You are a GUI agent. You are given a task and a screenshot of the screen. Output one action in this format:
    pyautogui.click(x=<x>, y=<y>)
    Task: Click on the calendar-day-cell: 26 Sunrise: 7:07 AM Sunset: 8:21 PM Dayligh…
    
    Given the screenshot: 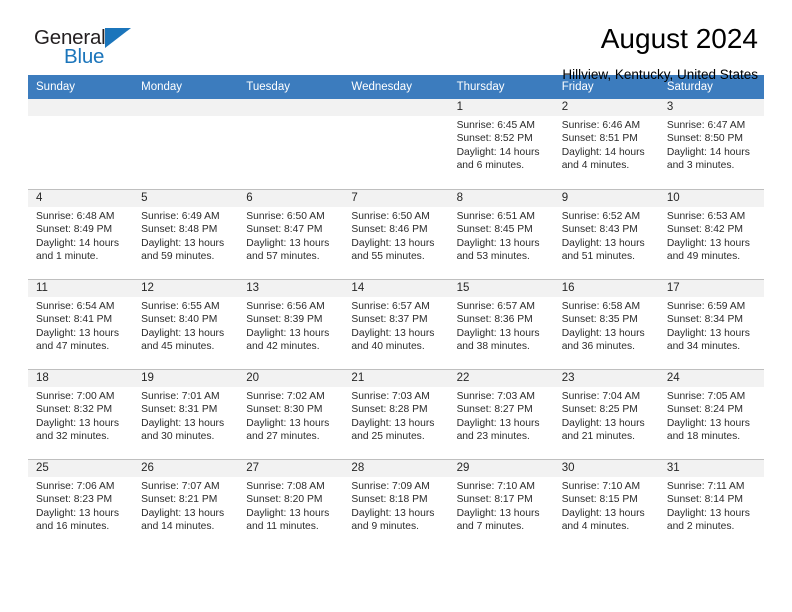 What is the action you would take?
    pyautogui.click(x=186, y=504)
    